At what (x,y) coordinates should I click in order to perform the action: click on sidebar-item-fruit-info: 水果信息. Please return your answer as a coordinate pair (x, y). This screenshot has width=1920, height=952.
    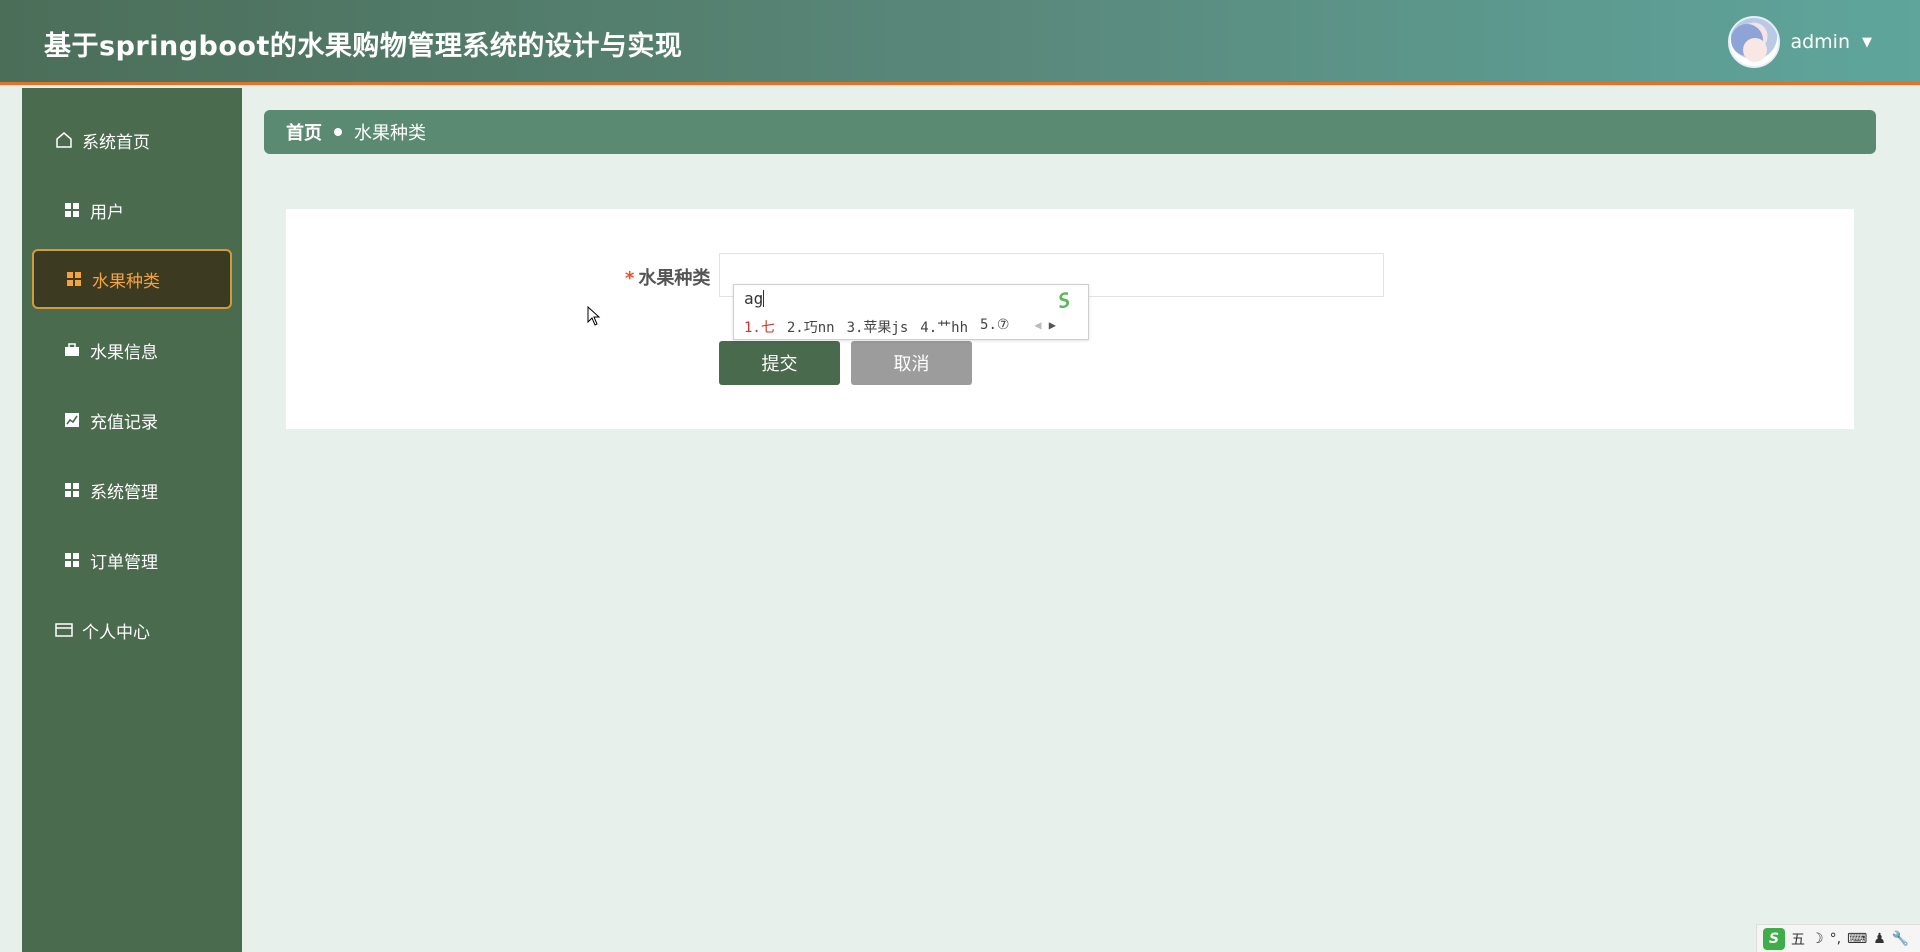
    Looking at the image, I should click on (132, 350).